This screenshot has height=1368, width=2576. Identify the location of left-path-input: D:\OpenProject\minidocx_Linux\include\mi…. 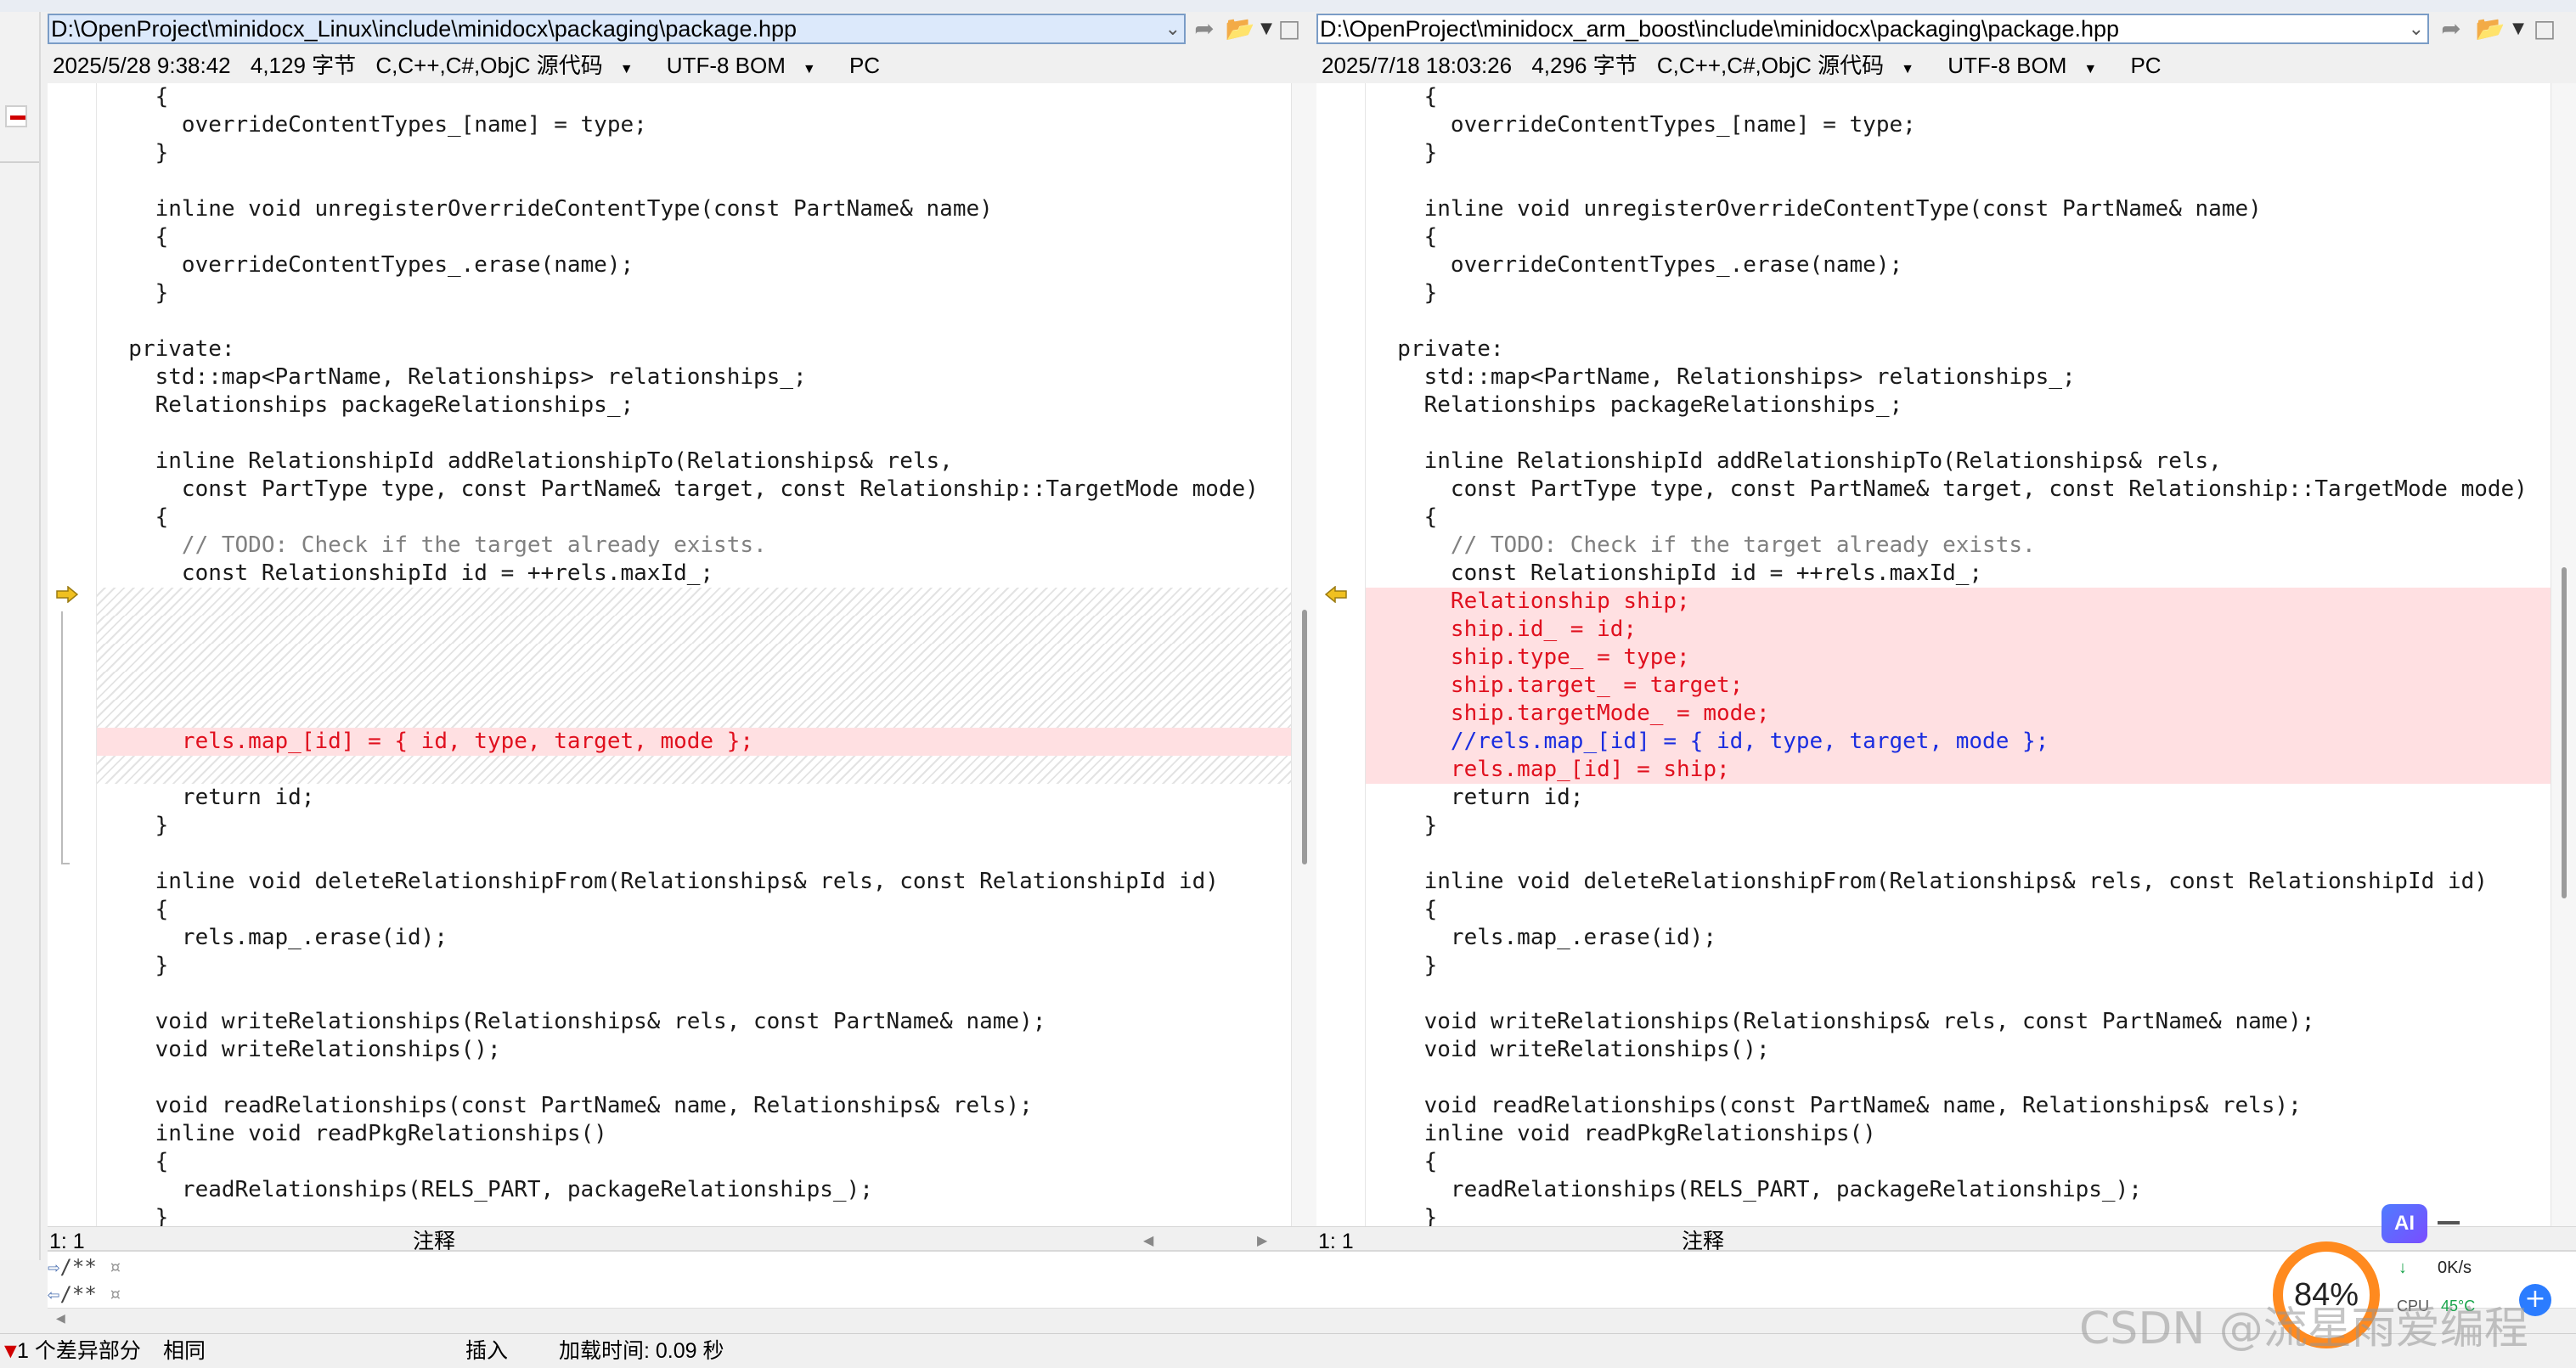
(617, 29).